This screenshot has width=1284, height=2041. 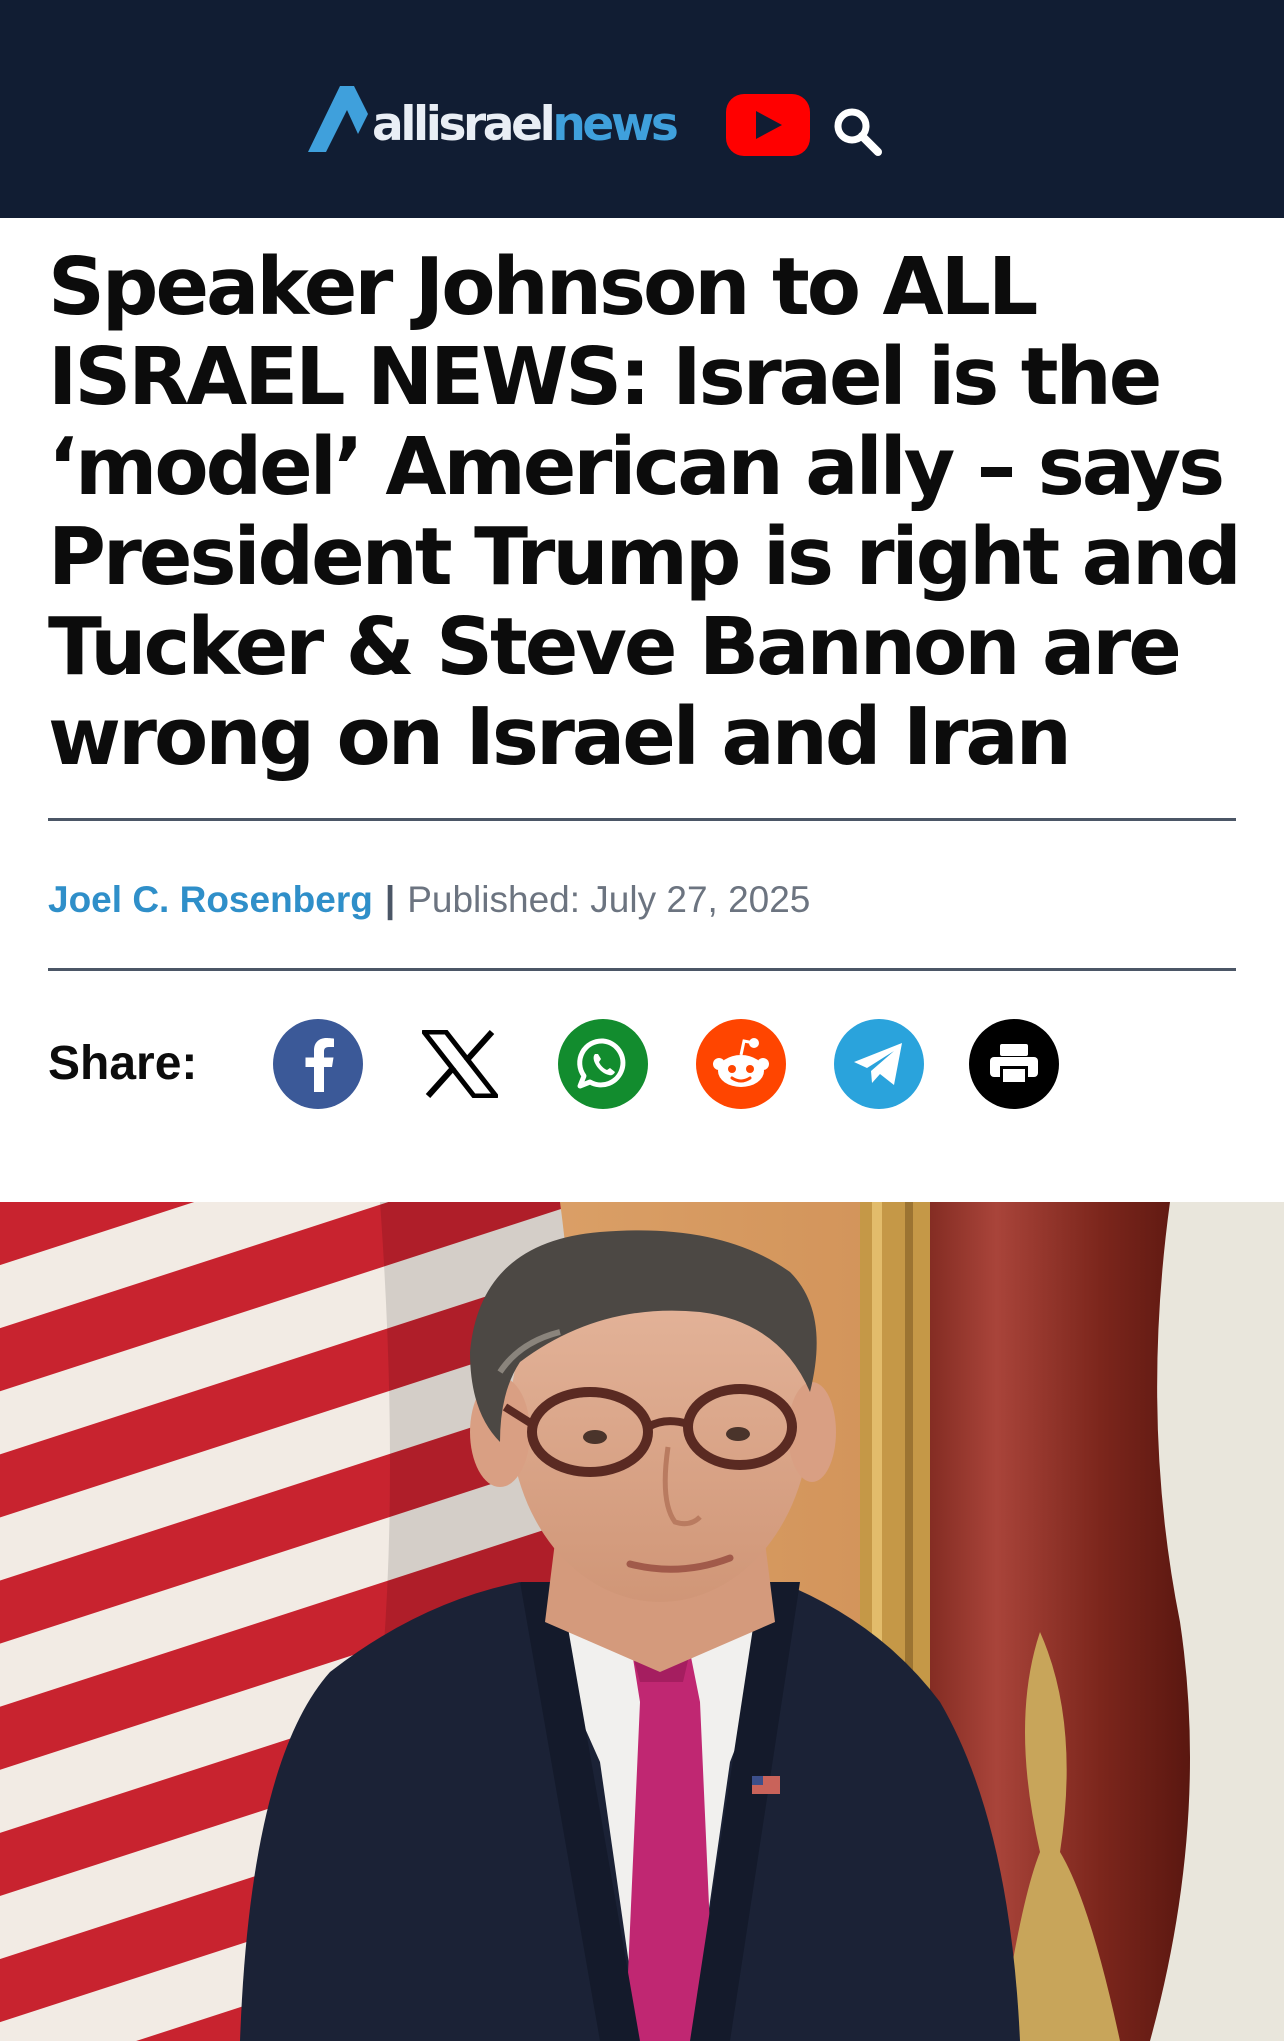 I want to click on site-header: allisraelnews, so click(x=642, y=109).